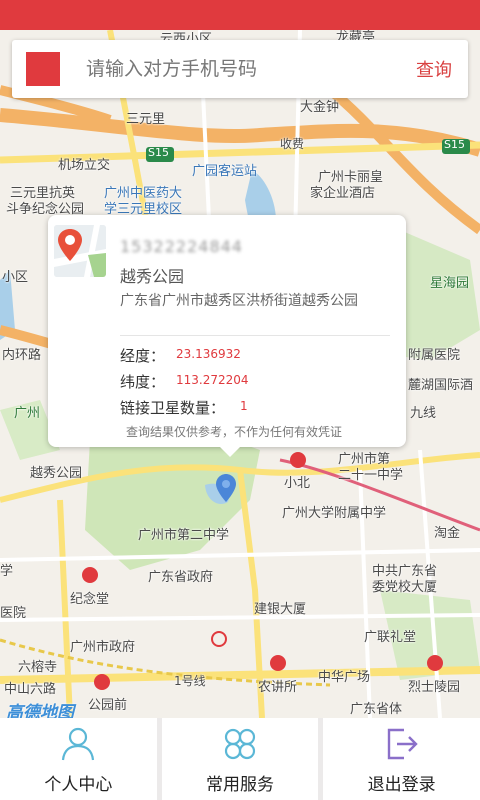 This screenshot has height=800, width=480. Describe the element at coordinates (208, 354) in the screenshot. I see `latitude-value: 23.136932` at that location.